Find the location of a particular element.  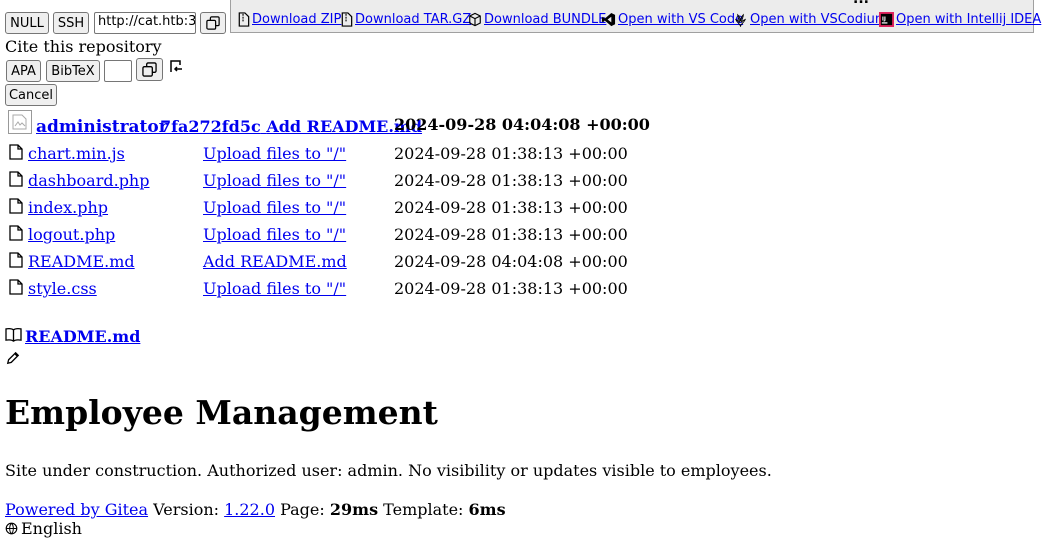

cancel-button: Cancel is located at coordinates (31, 95).